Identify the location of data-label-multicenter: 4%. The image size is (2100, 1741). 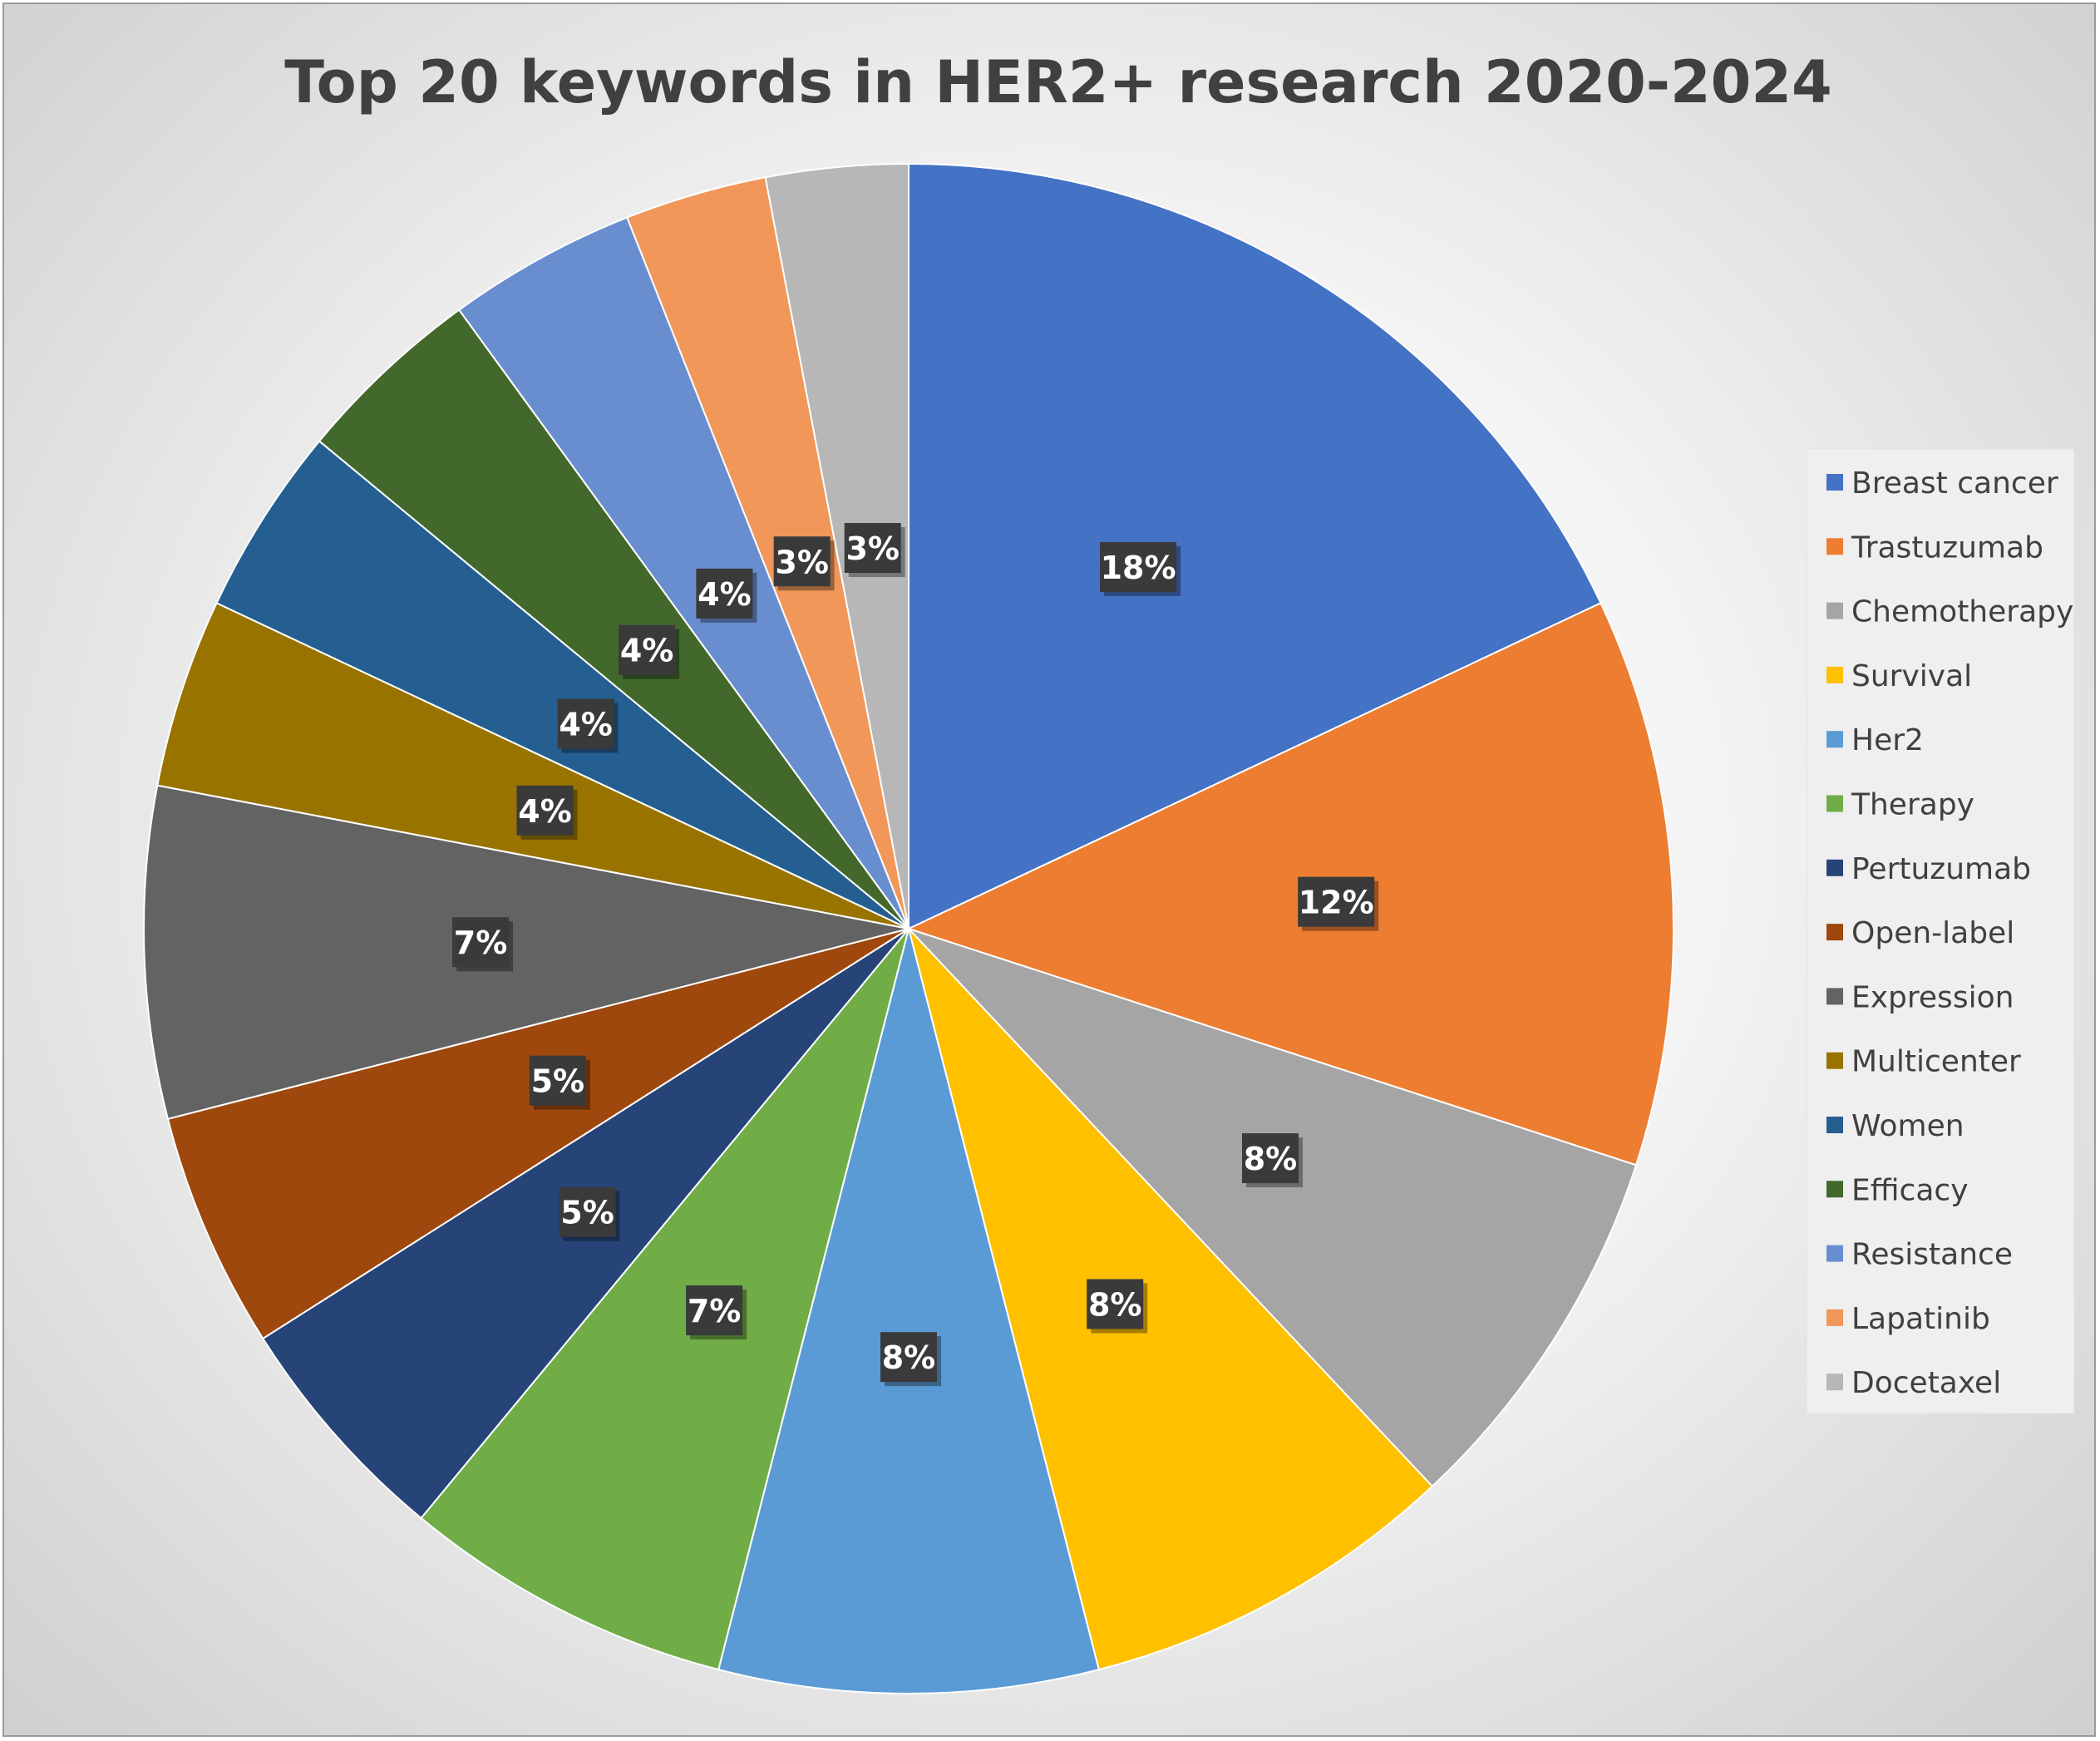
(547, 812).